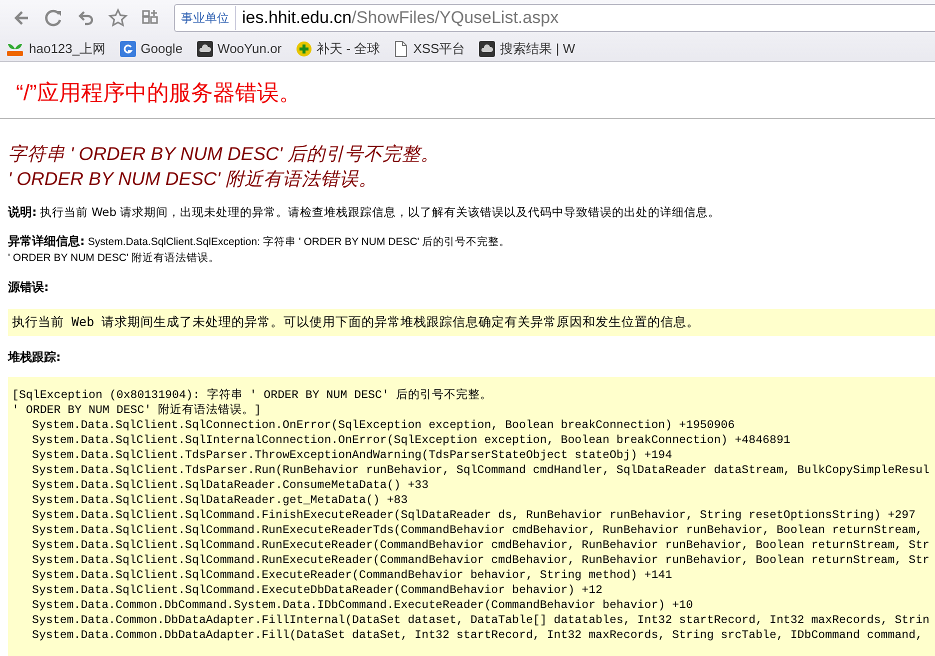 The width and height of the screenshot is (935, 656). What do you see at coordinates (411, 440) in the screenshot?
I see `stack-frame-line: System.Data.SqlClient.SqlInternalConnection.OnError(SqlException exception, Boolean breakConnection) +4846891` at bounding box center [411, 440].